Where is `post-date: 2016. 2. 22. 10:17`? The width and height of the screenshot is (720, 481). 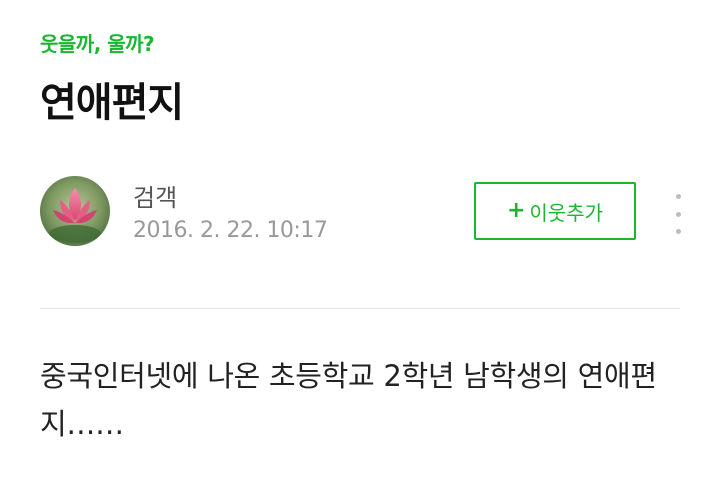 post-date: 2016. 2. 22. 10:17 is located at coordinates (230, 230).